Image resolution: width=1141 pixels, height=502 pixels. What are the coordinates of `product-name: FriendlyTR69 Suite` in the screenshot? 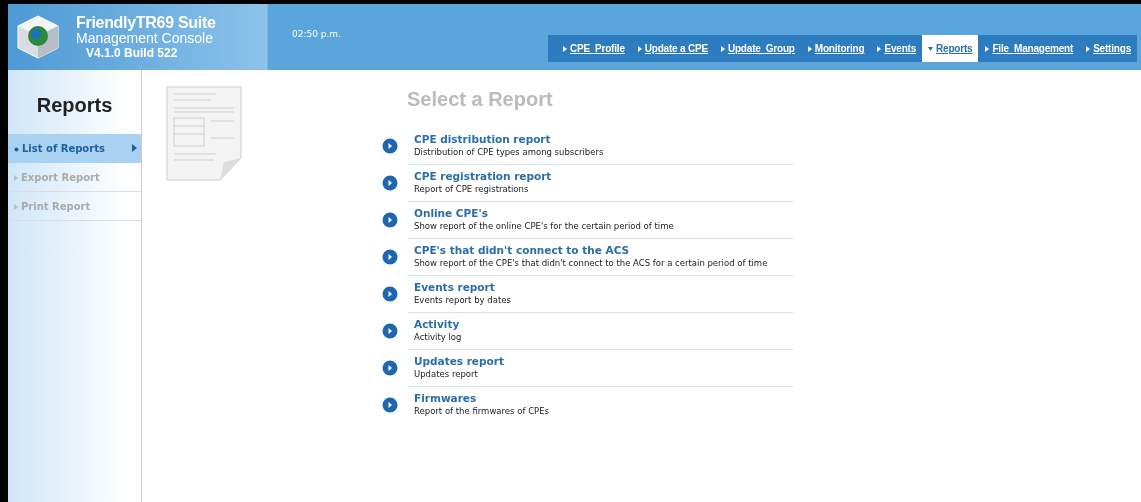 It's located at (146, 22).